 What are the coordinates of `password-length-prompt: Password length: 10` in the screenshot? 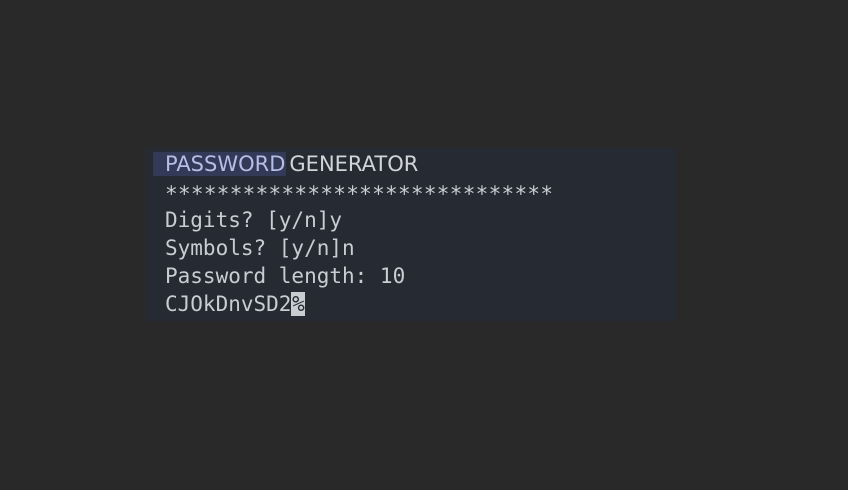 It's located at (285, 276).